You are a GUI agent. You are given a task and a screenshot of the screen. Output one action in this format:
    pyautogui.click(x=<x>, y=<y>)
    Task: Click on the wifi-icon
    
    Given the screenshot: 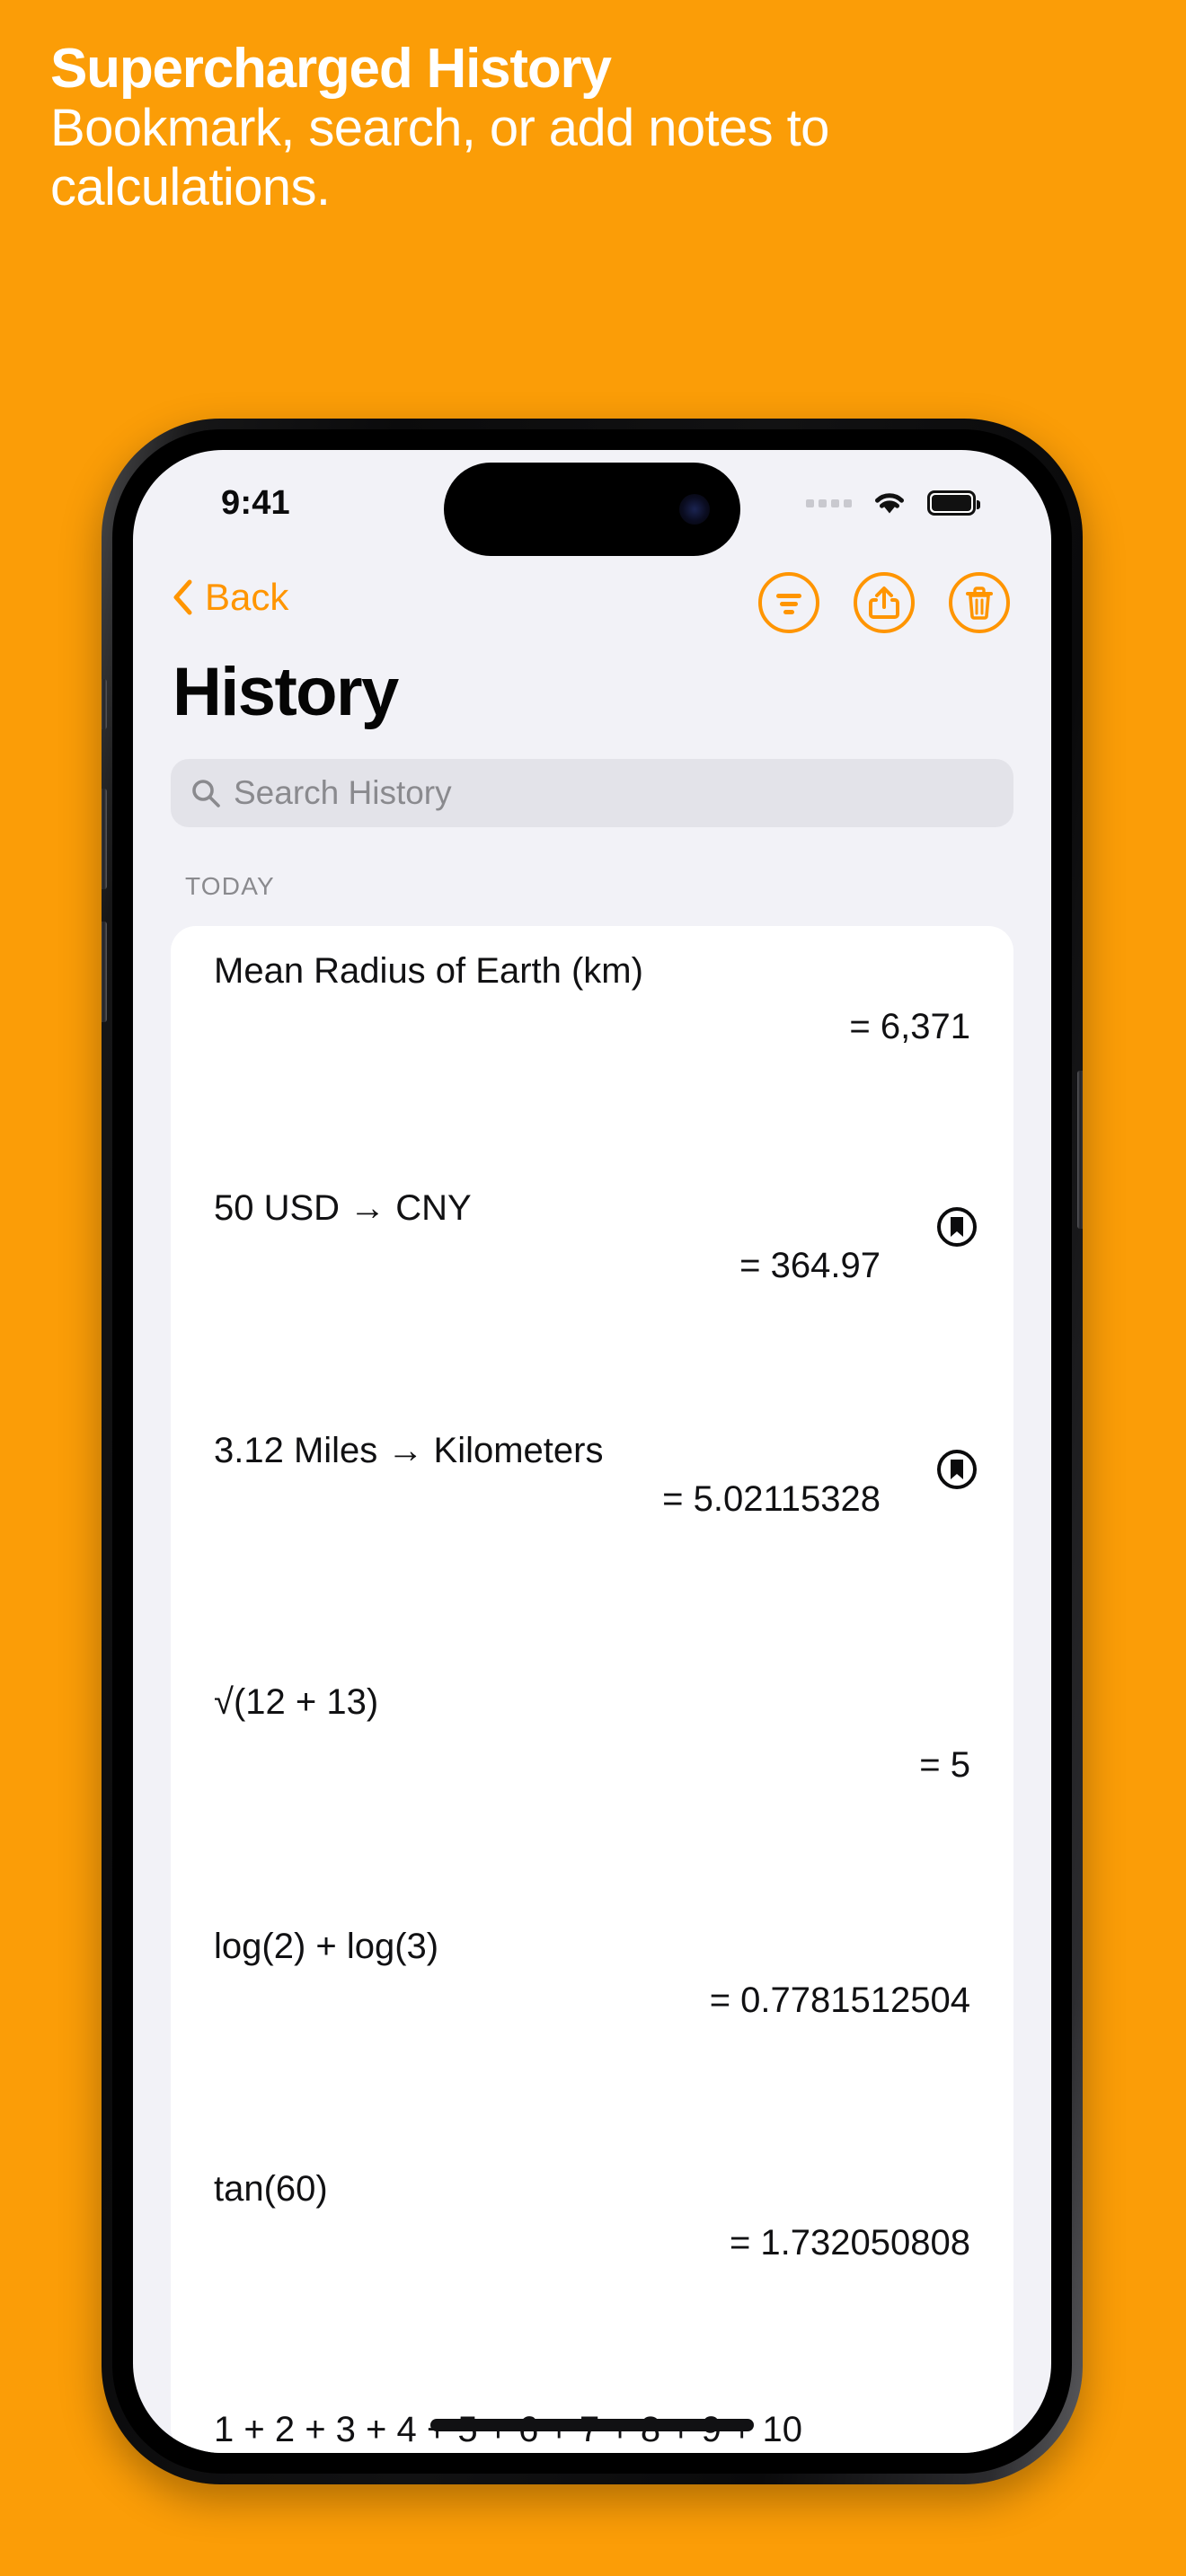 What is the action you would take?
    pyautogui.click(x=889, y=503)
    